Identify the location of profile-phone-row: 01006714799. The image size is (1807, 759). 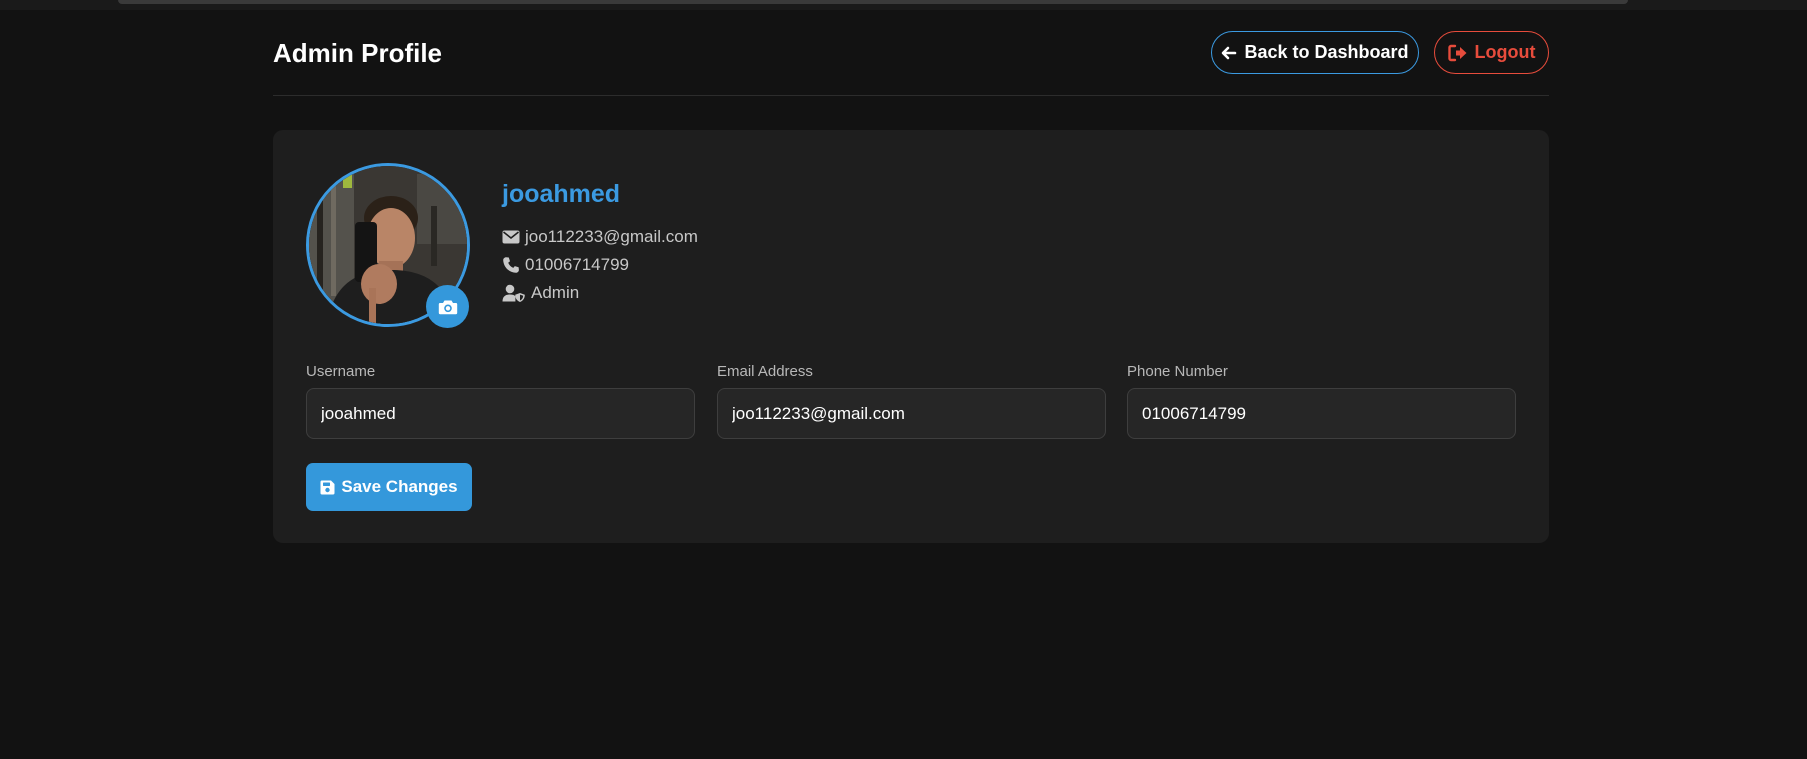
(600, 265).